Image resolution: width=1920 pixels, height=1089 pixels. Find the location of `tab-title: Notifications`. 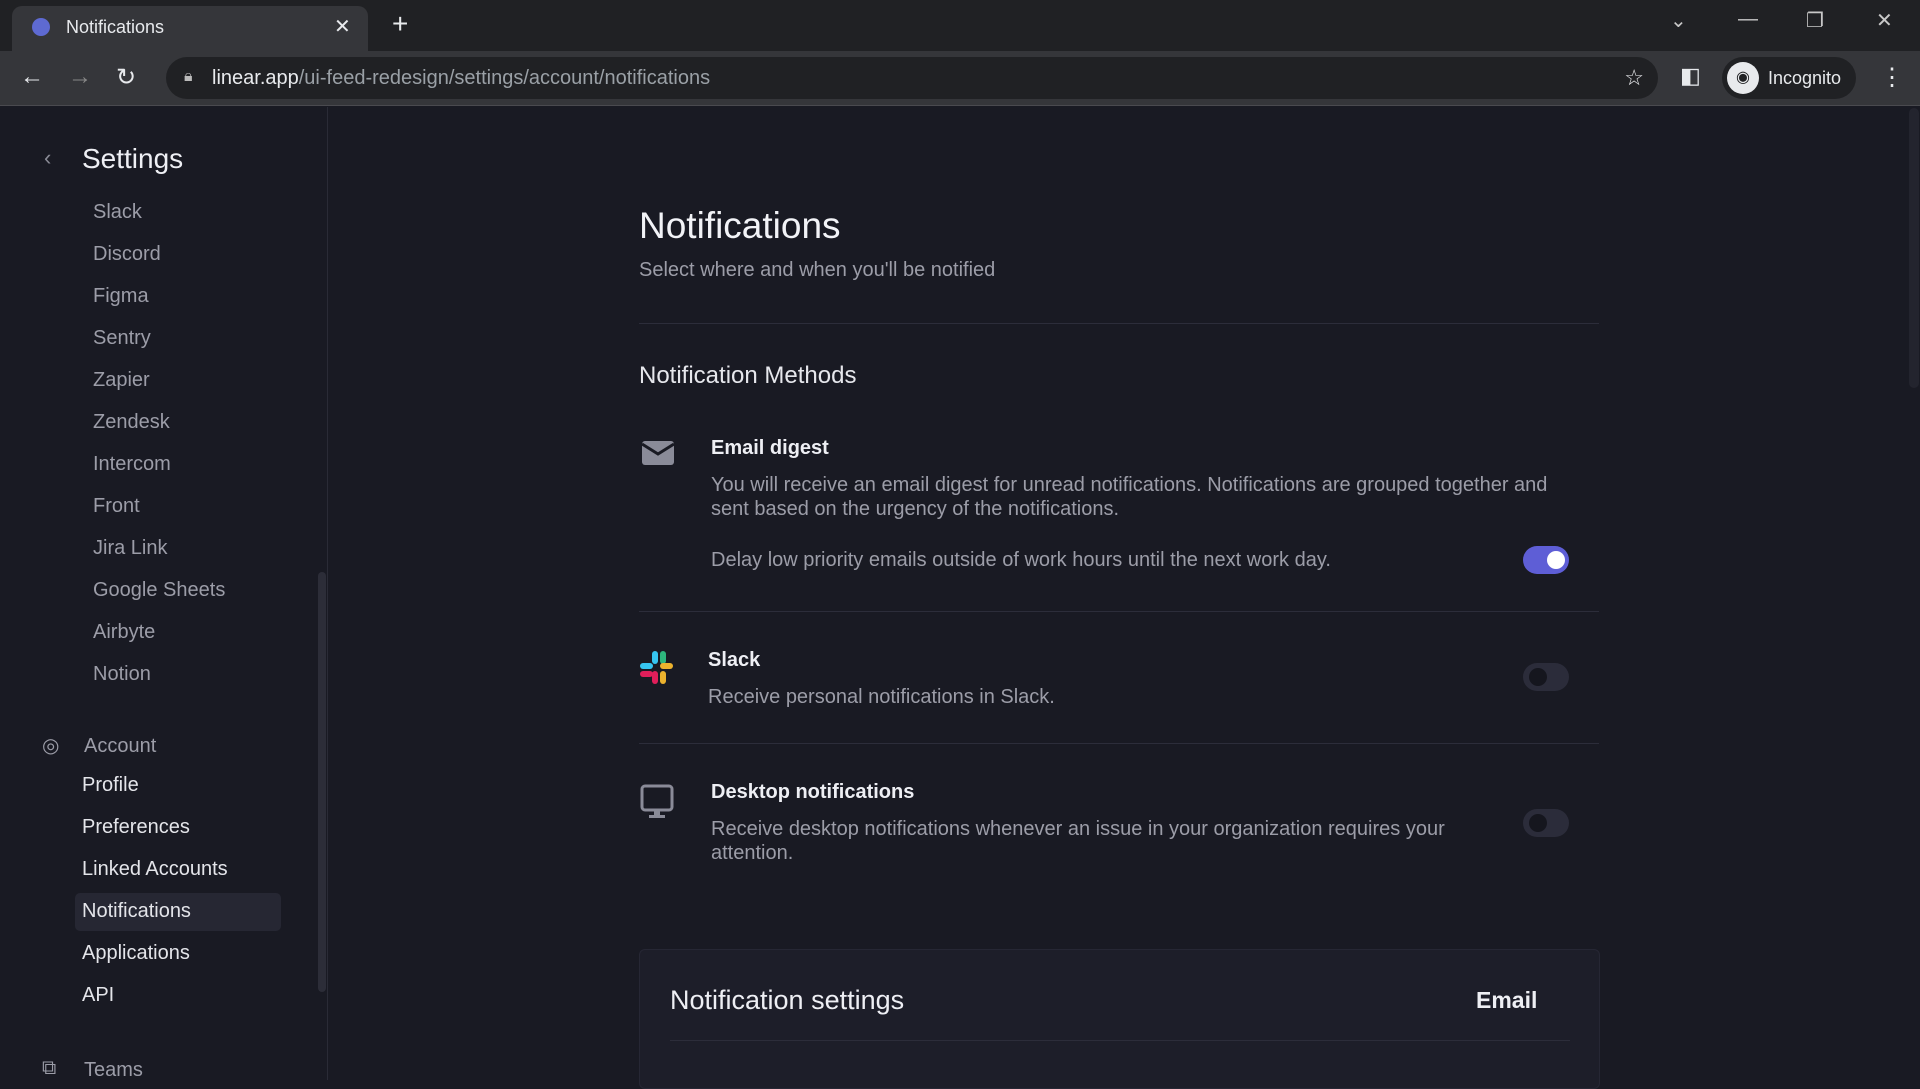

tab-title: Notifications is located at coordinates (115, 27).